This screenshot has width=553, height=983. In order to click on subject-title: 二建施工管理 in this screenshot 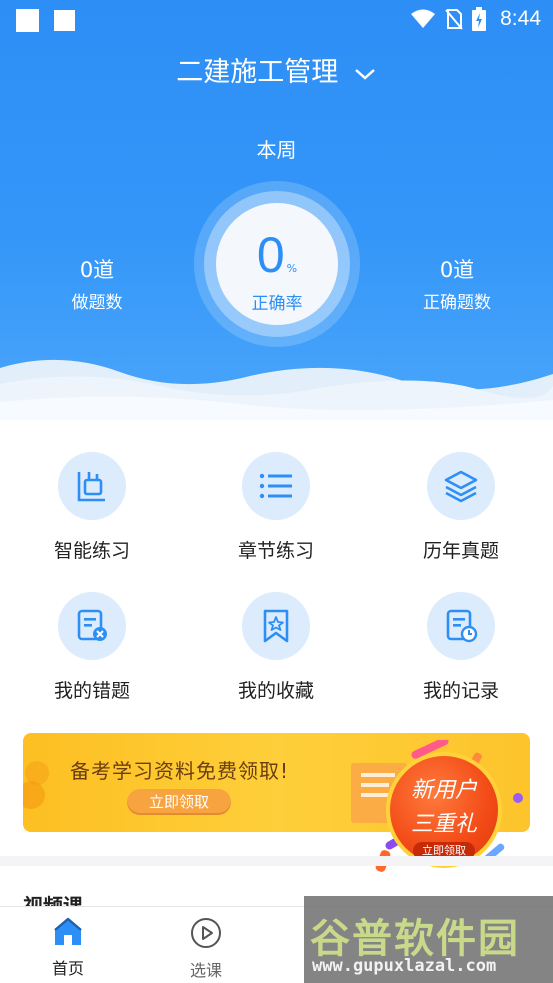, I will do `click(257, 72)`.